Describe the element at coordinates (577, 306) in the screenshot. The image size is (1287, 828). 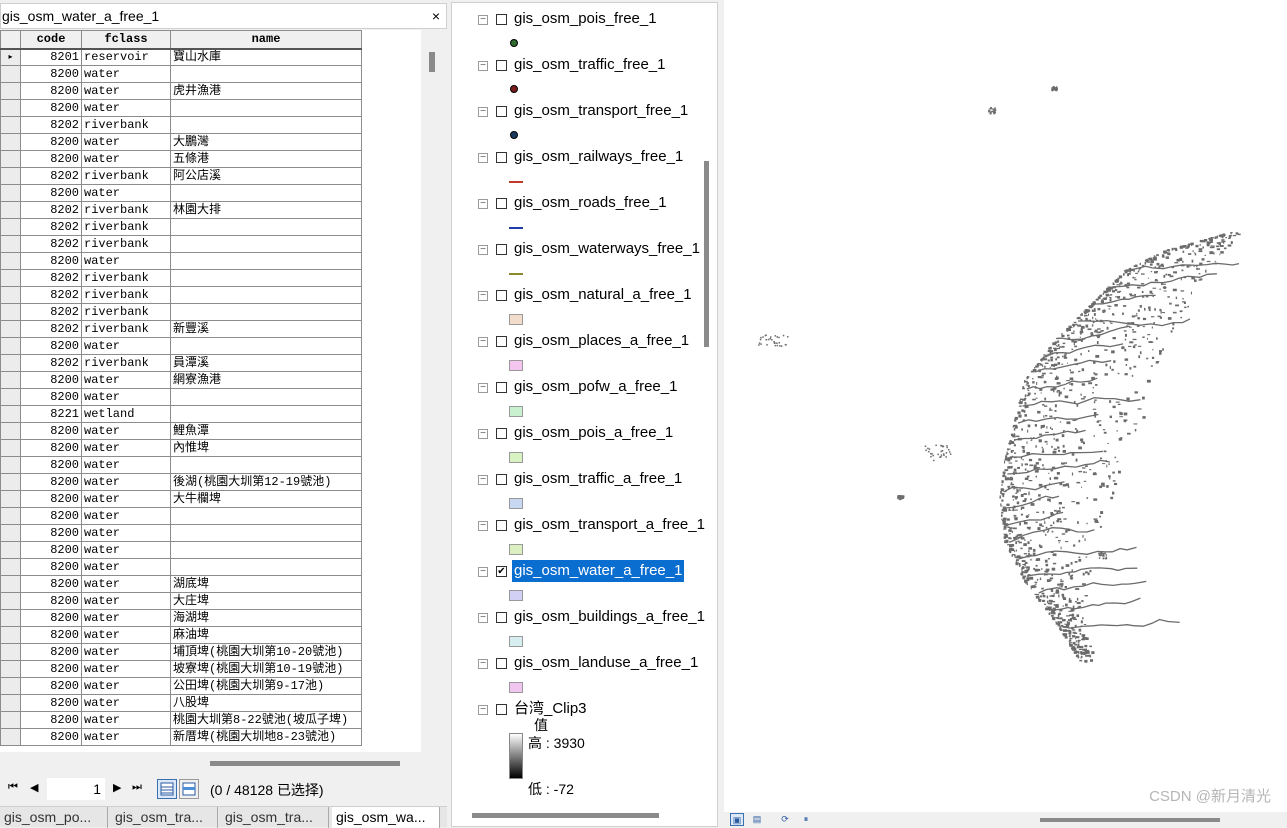
I see `toc-layer: − gis_osm_natural_a_free_1` at that location.